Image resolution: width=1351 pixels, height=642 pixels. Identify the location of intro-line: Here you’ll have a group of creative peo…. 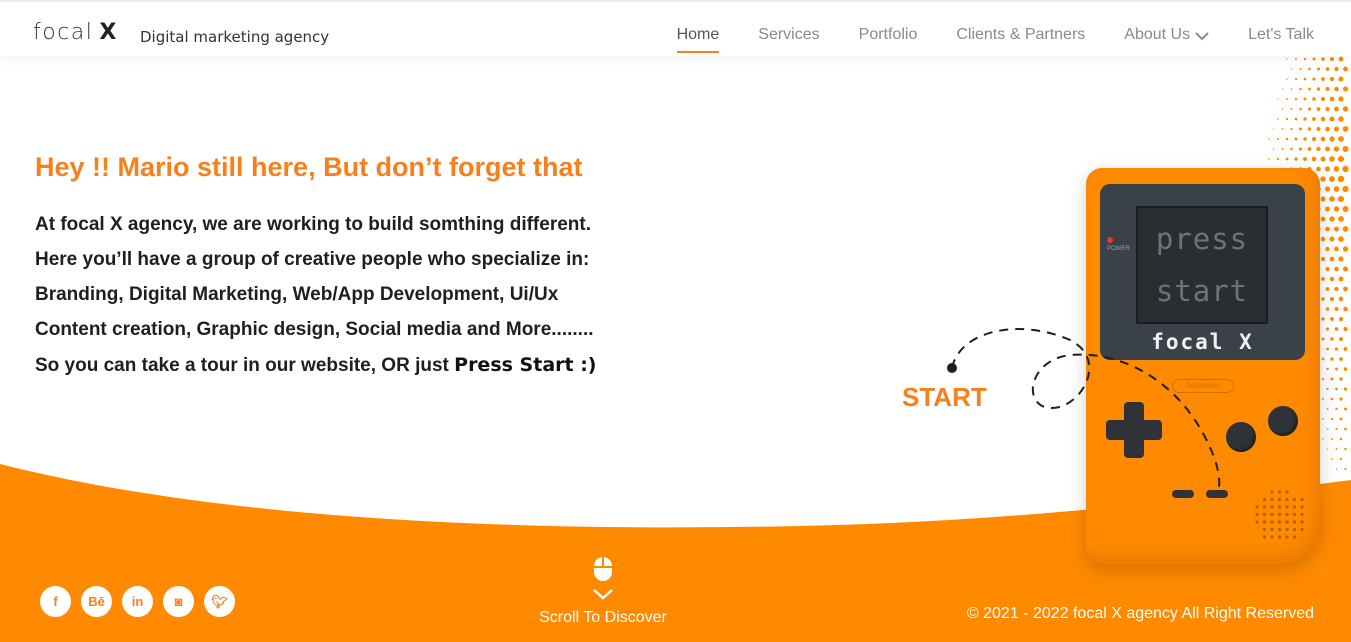
(312, 259).